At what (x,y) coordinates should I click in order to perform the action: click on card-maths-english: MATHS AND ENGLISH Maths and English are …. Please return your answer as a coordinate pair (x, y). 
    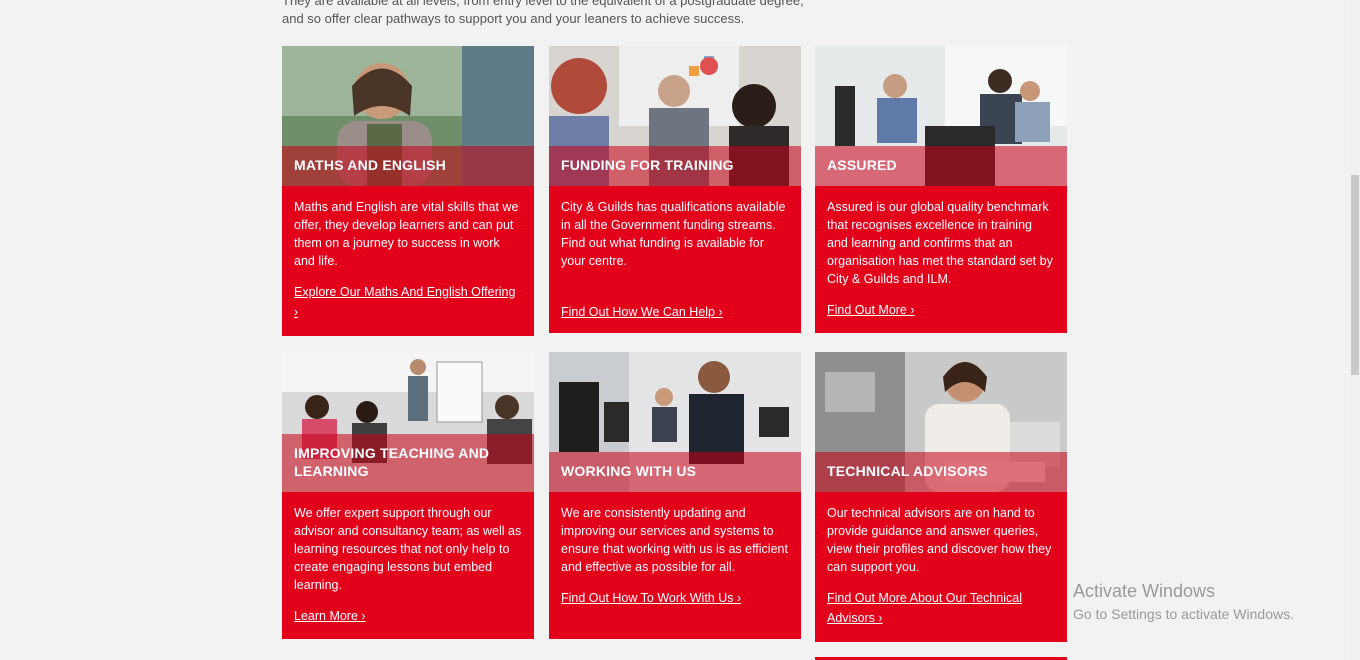
    Looking at the image, I should click on (408, 191).